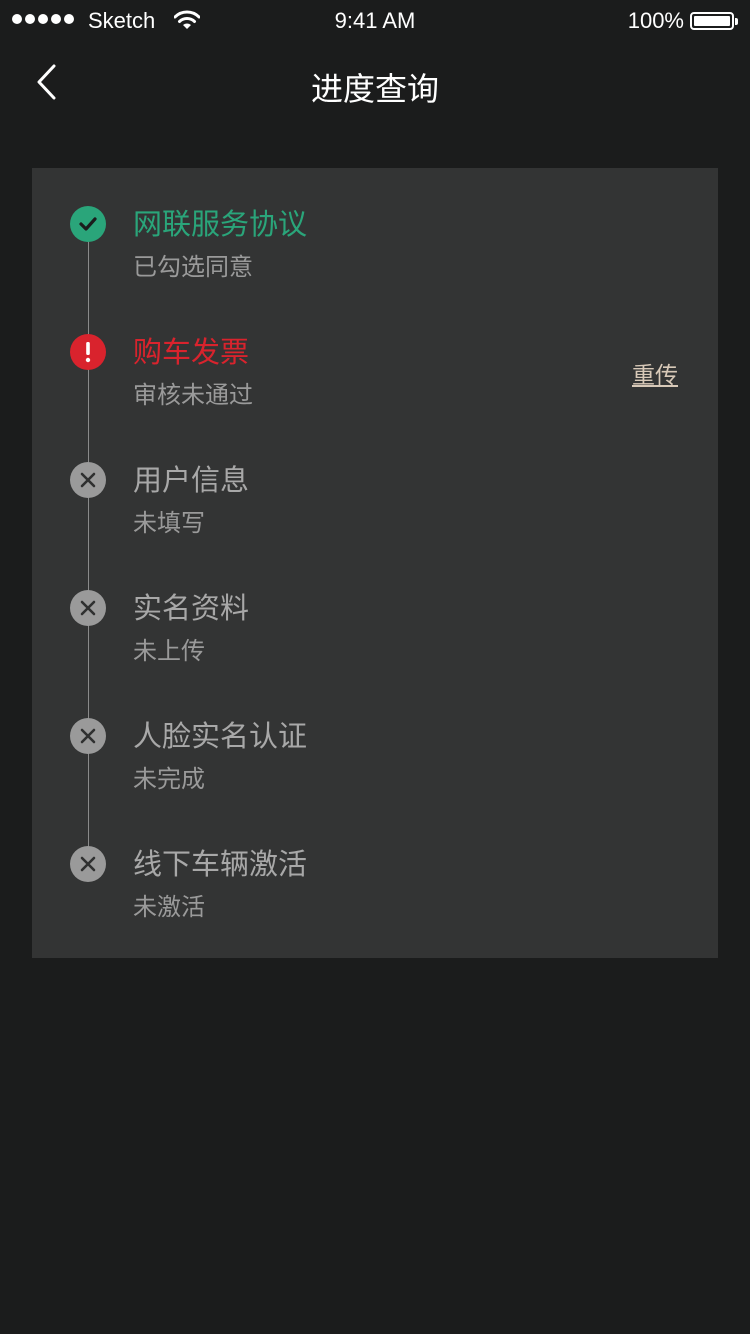 The image size is (750, 1334). Describe the element at coordinates (169, 651) in the screenshot. I see `step-status: 未上传` at that location.